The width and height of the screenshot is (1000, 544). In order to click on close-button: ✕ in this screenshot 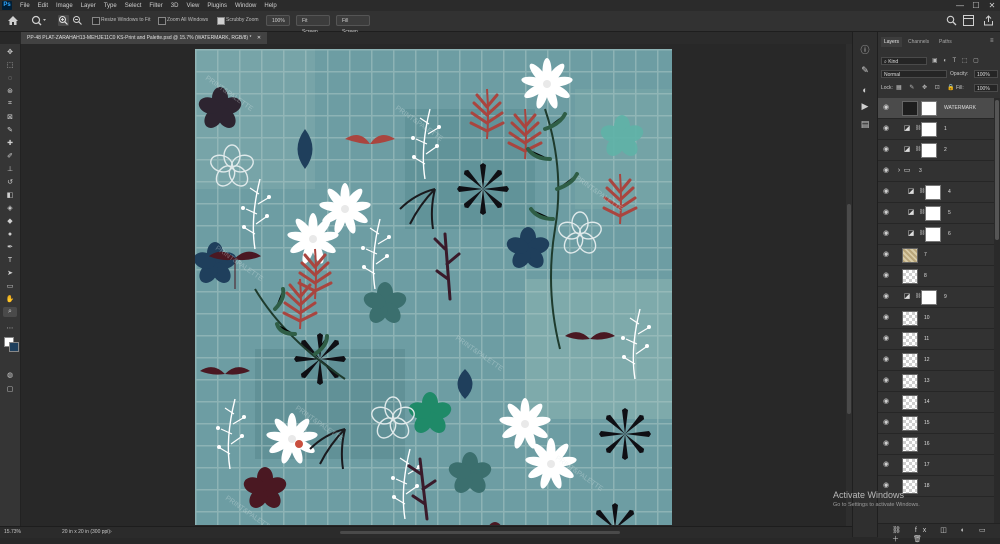, I will do `click(992, 5)`.